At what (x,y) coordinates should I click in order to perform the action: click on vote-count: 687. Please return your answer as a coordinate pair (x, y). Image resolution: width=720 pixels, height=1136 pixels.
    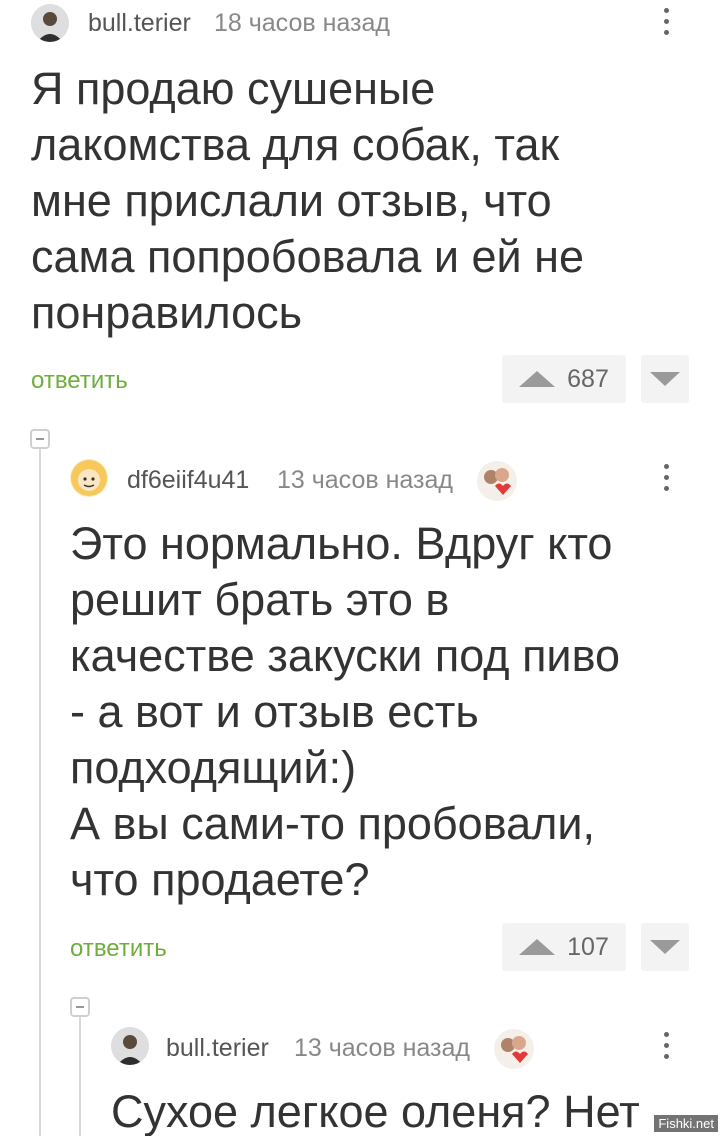
    Looking at the image, I should click on (588, 378).